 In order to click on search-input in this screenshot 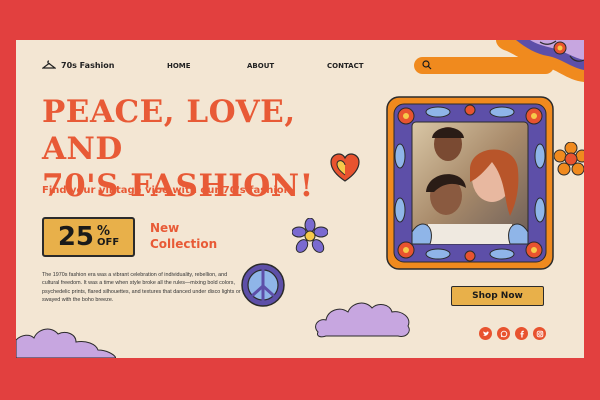, I will do `click(490, 65)`.